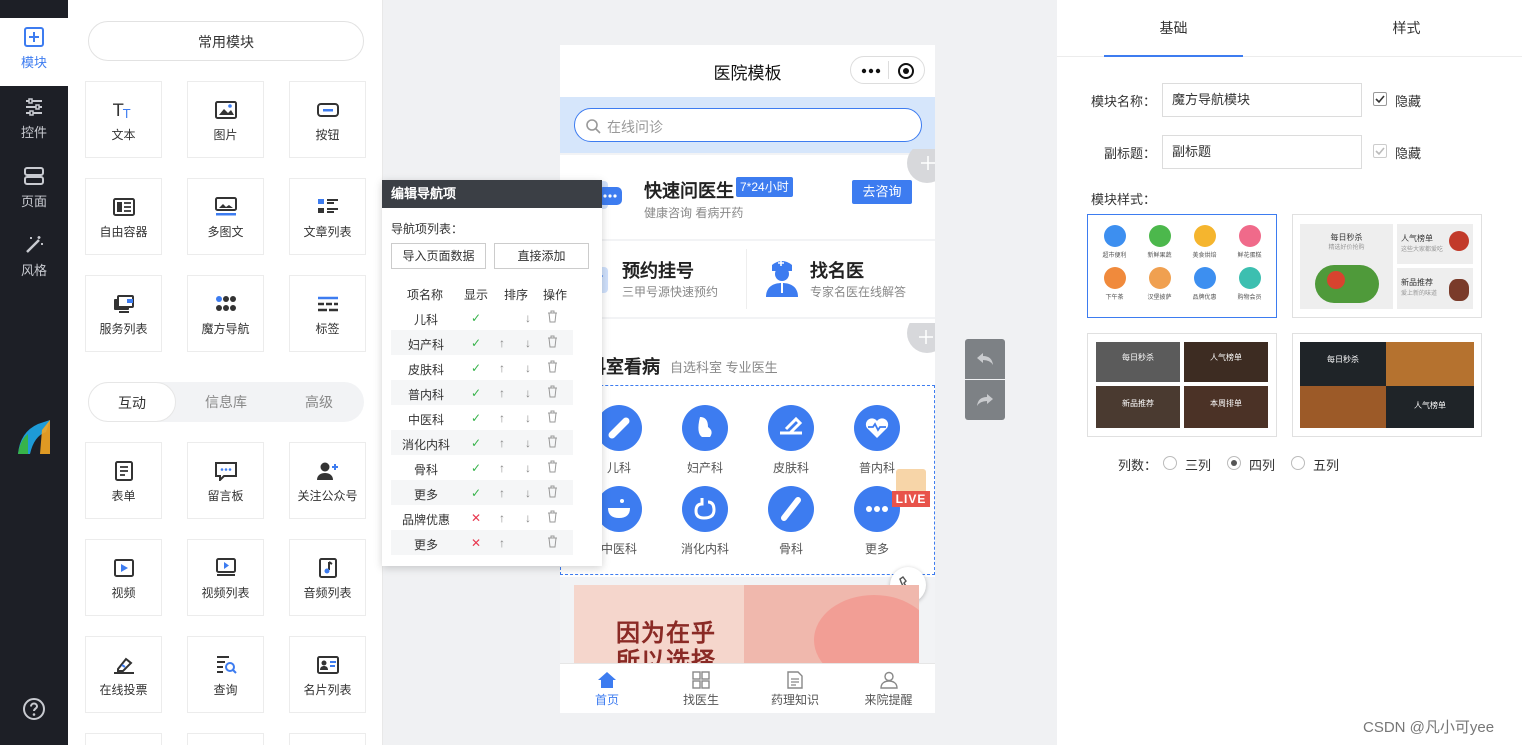 This screenshot has width=1522, height=745. What do you see at coordinates (619, 428) in the screenshot?
I see `dept-icon-pediatrics` at bounding box center [619, 428].